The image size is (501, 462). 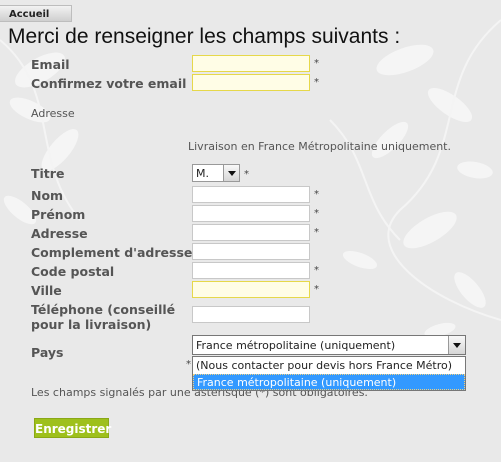 What do you see at coordinates (47, 195) in the screenshot?
I see `lastname-label: Nom` at bounding box center [47, 195].